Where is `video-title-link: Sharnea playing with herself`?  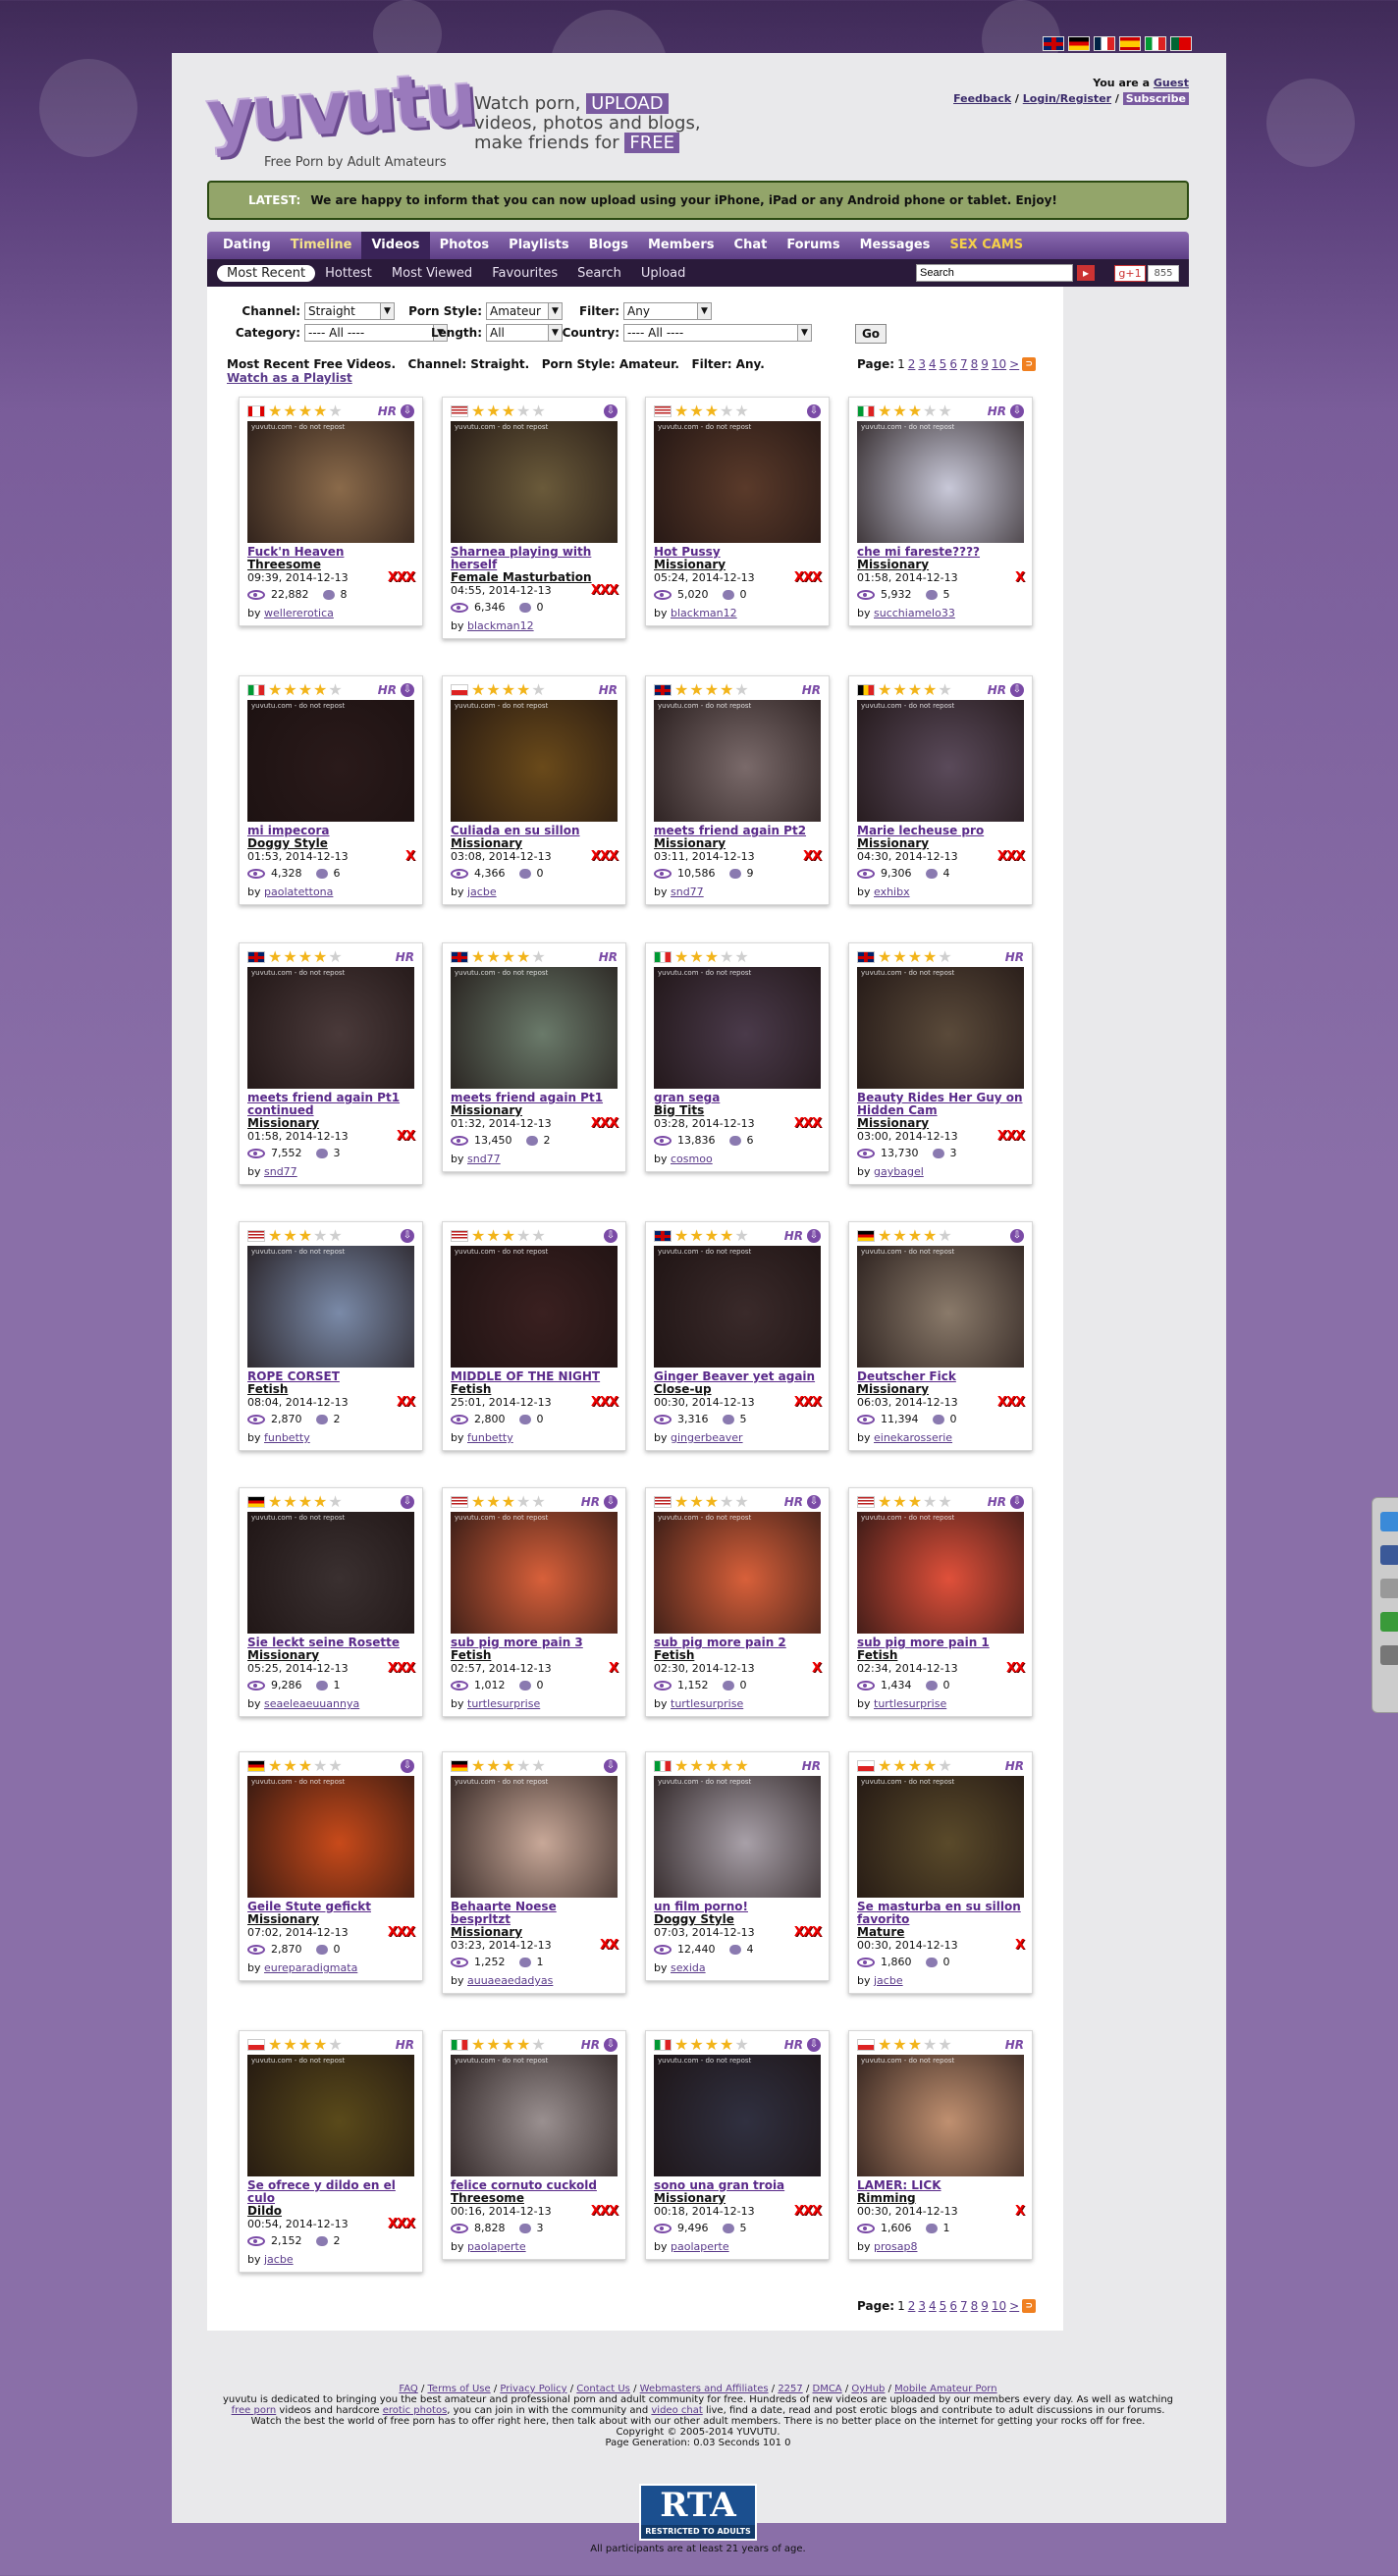 video-title-link: Sharnea playing with herself is located at coordinates (535, 558).